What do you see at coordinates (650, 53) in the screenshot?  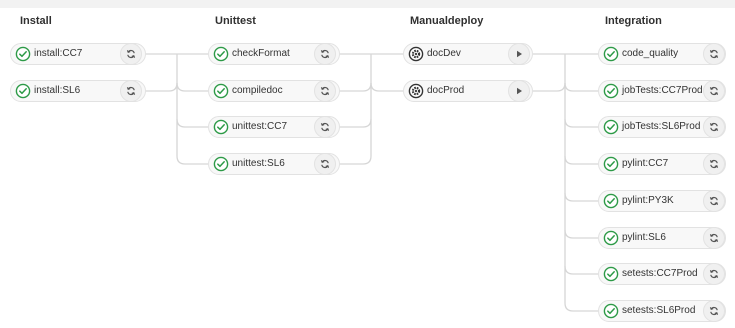 I see `job-label: code_quality` at bounding box center [650, 53].